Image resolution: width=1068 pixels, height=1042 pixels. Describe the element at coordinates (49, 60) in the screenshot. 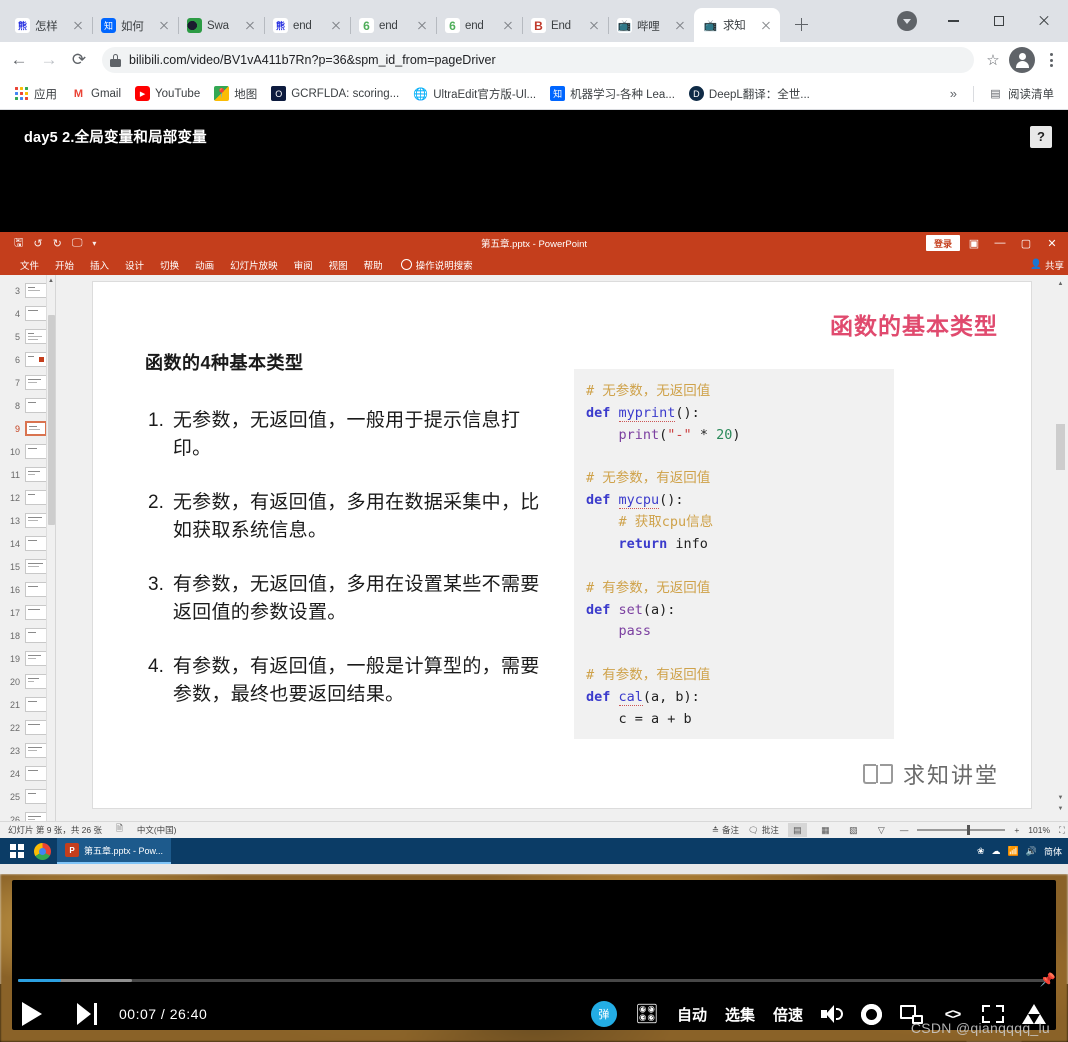

I see `forward-icon: →` at that location.